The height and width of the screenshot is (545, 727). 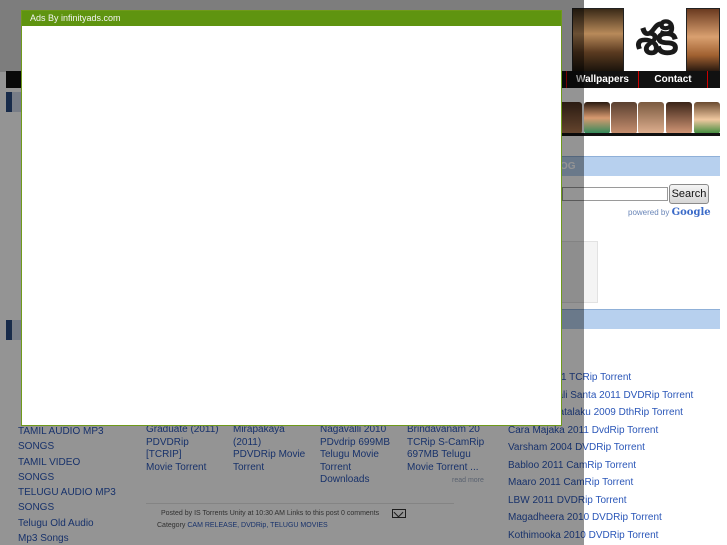 What do you see at coordinates (291, 18) in the screenshot?
I see `ad-title-bar: Ads By infinityads.com` at bounding box center [291, 18].